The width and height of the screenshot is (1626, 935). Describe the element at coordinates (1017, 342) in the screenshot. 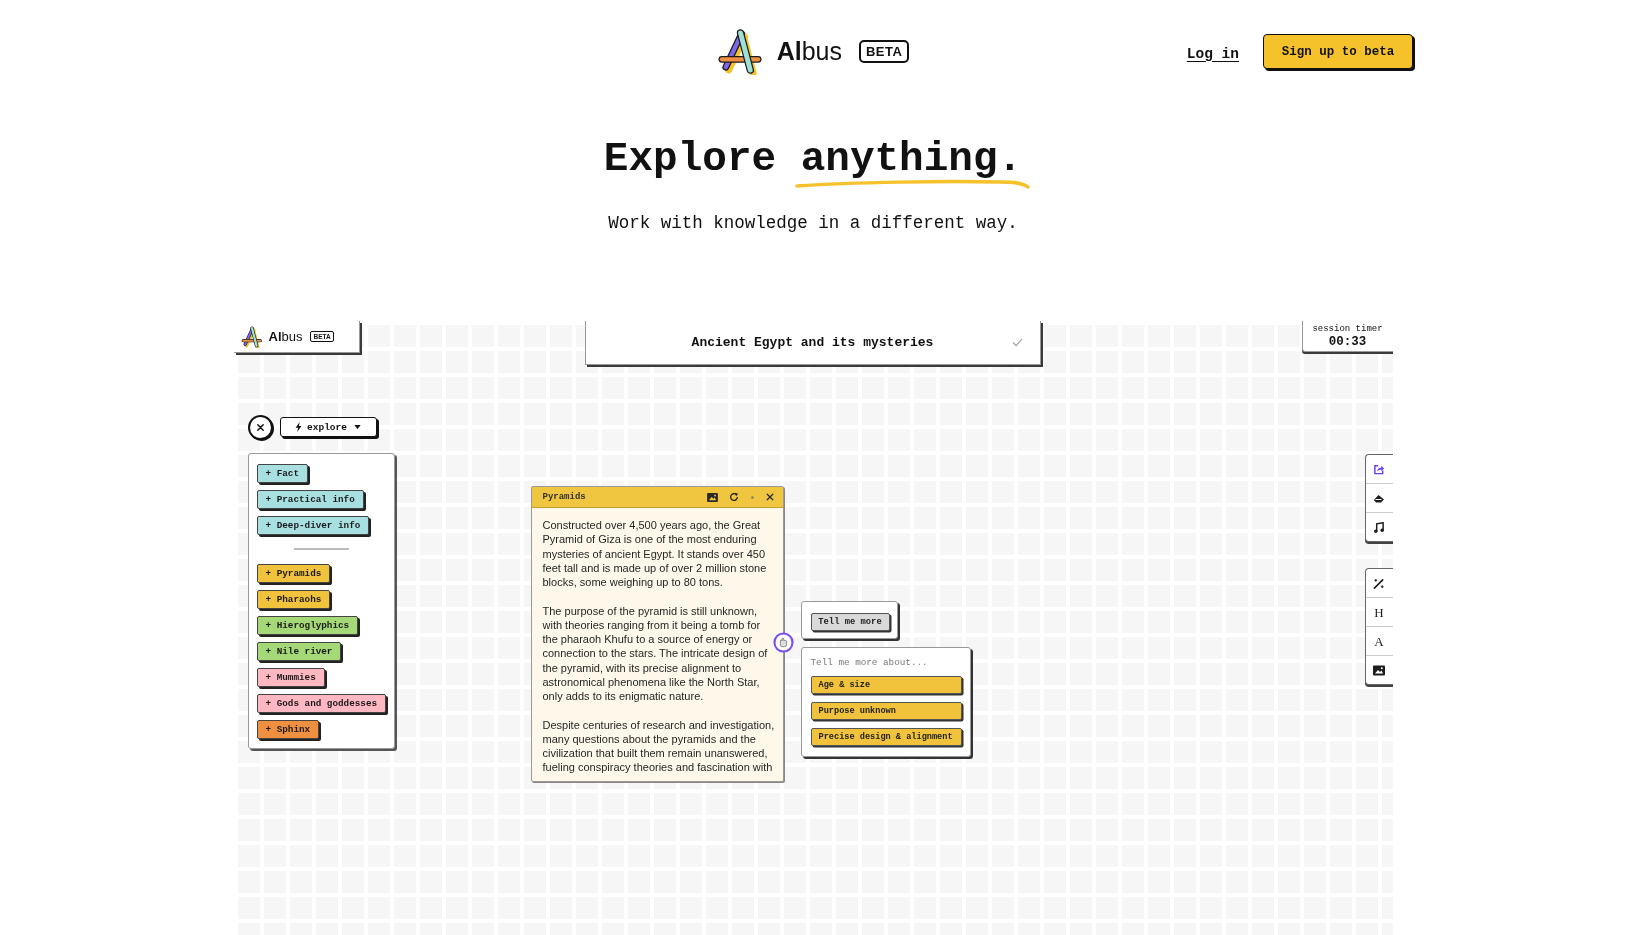

I see `check-icon` at that location.